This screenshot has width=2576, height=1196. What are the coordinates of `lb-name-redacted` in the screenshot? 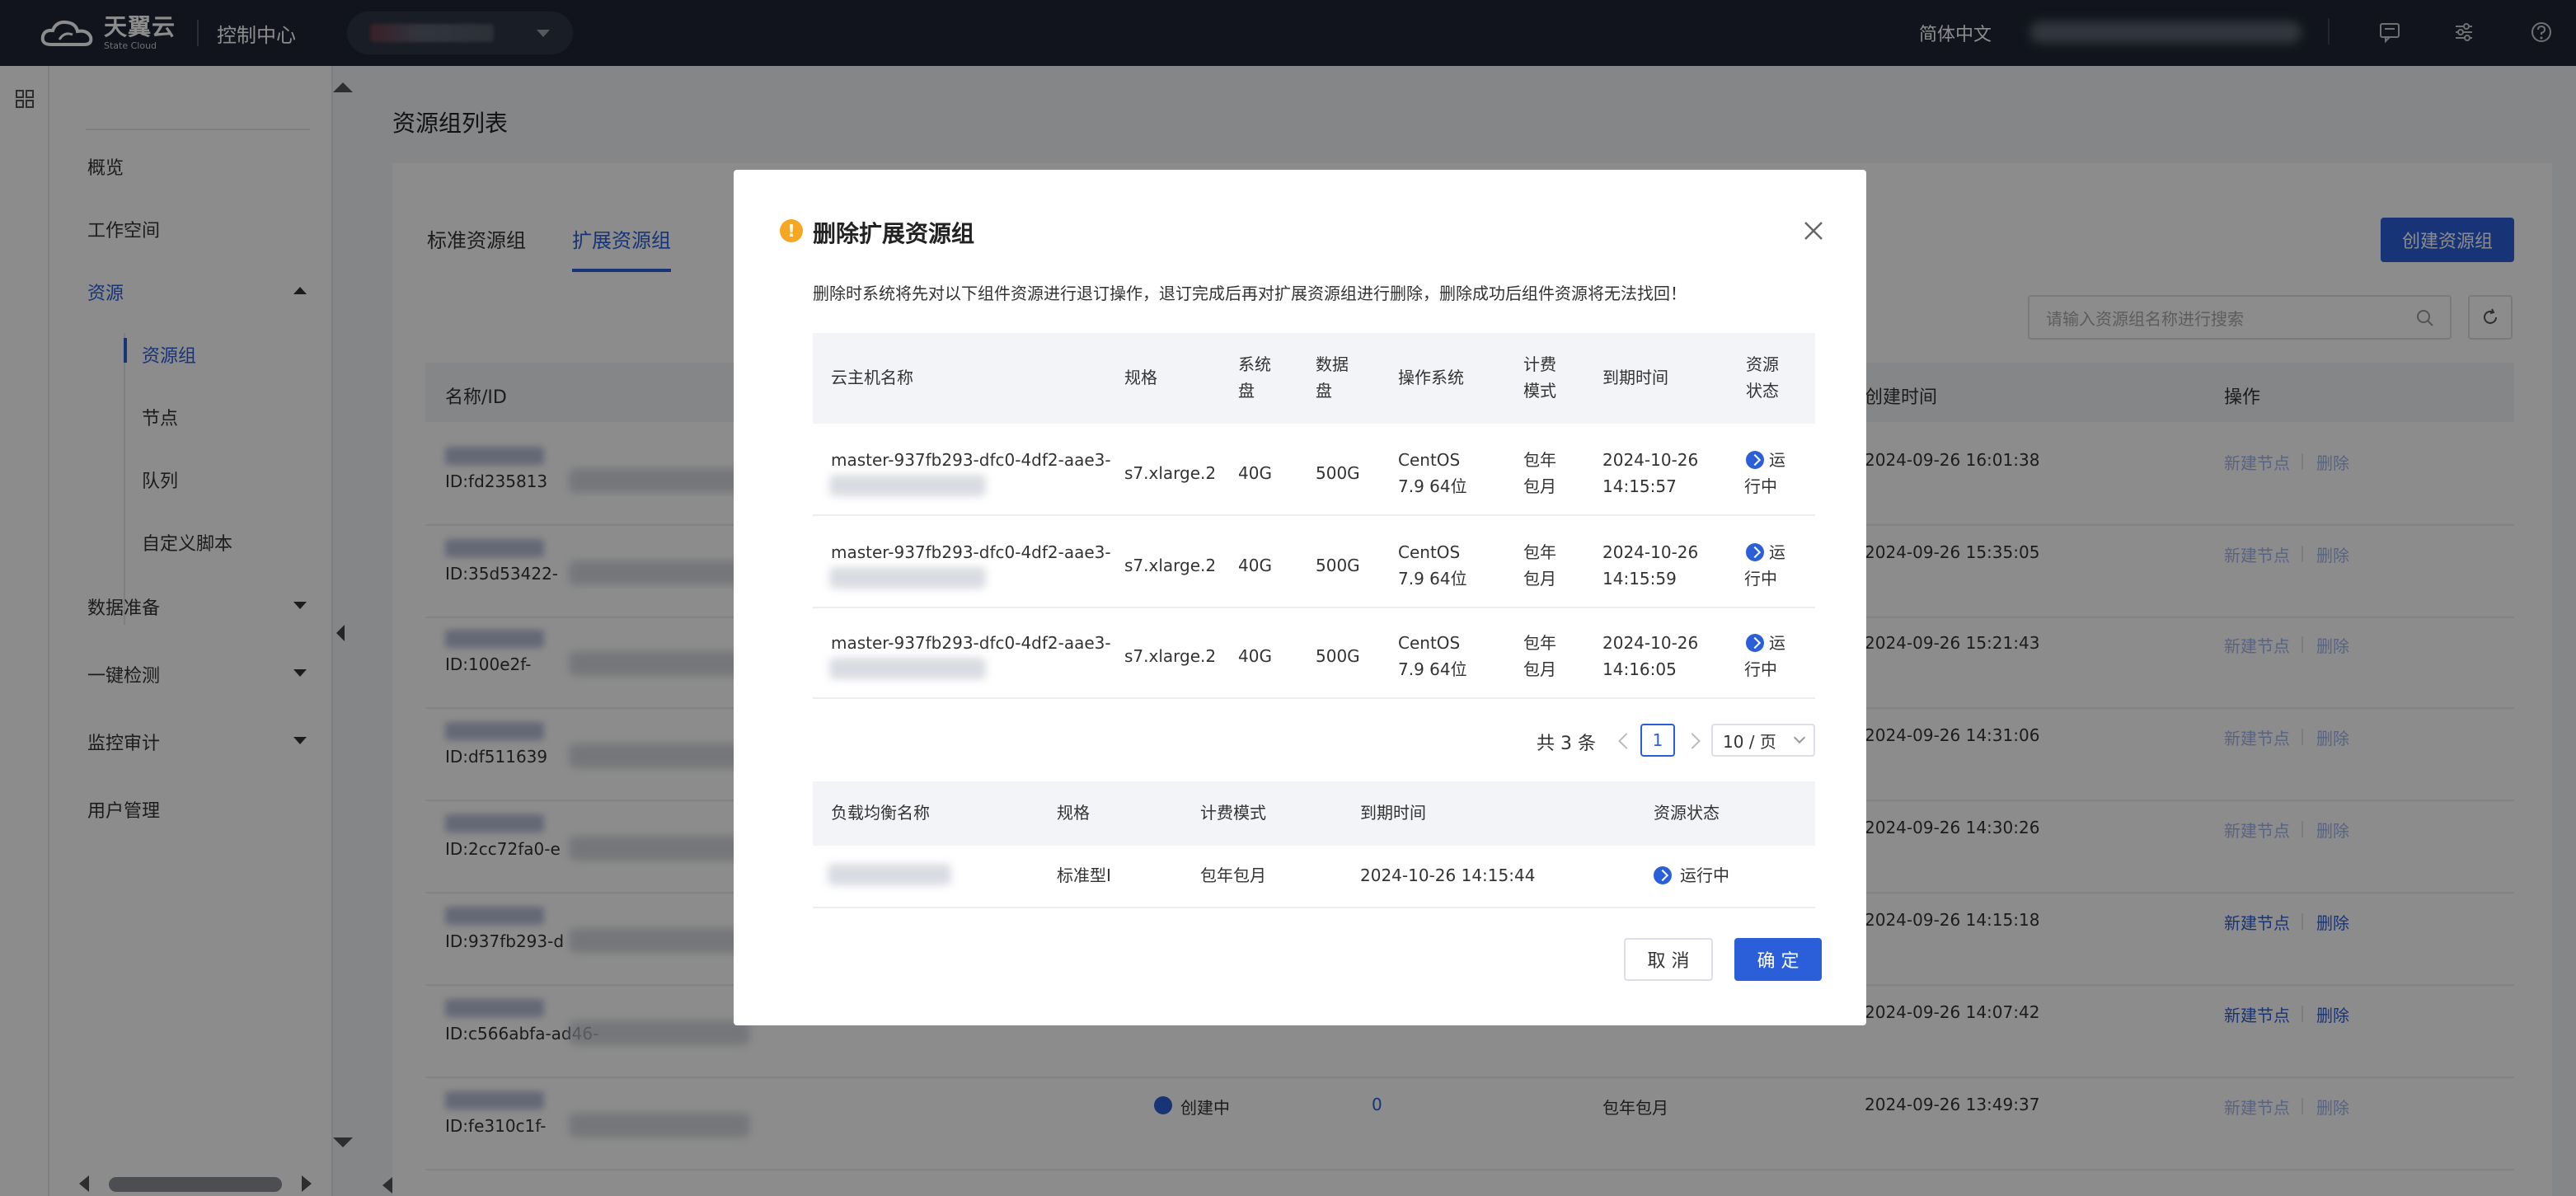 It's located at (890, 874).